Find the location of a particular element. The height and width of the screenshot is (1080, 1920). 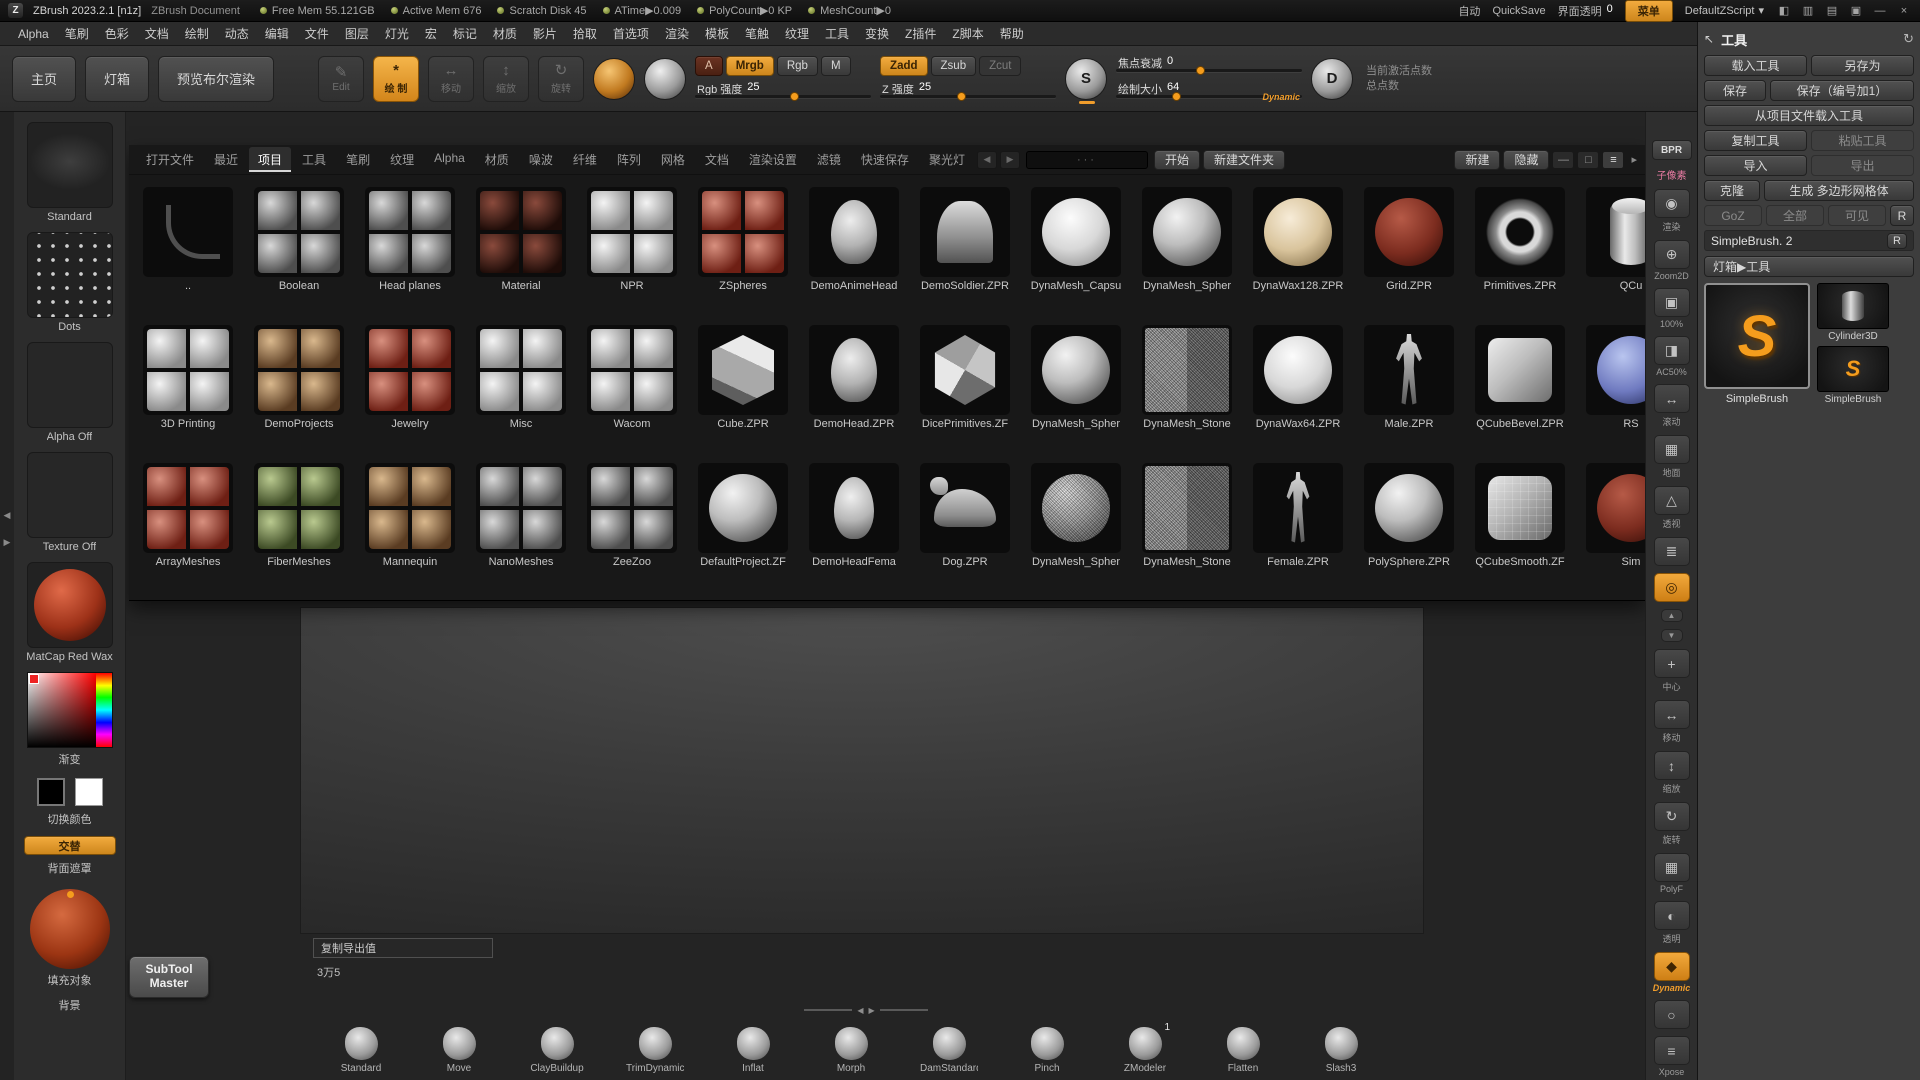

goz-all-button: 全部 is located at coordinates (1795, 215).